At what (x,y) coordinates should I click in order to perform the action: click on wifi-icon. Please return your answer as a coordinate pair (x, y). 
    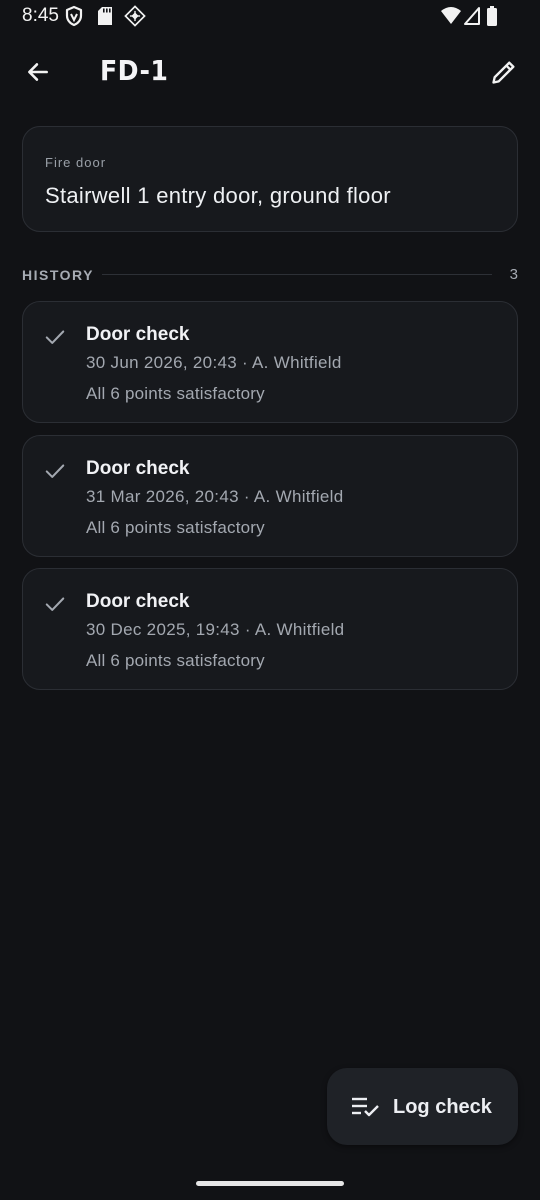
    Looking at the image, I should click on (451, 15).